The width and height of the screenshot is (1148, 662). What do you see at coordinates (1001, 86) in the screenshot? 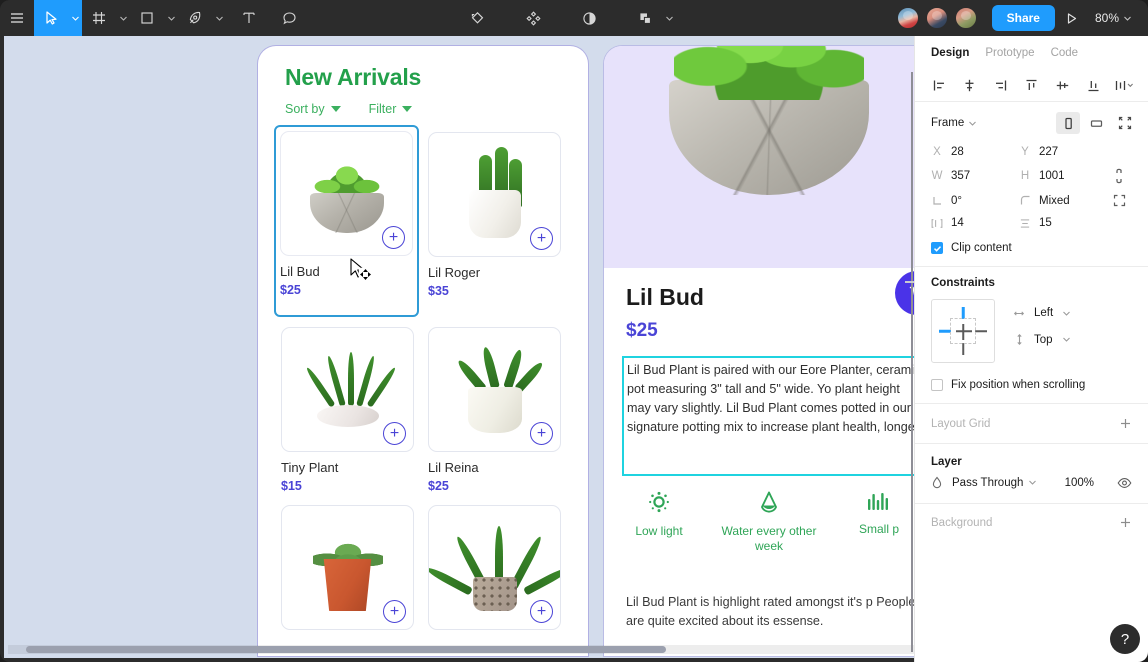
I see `align-right-icon` at bounding box center [1001, 86].